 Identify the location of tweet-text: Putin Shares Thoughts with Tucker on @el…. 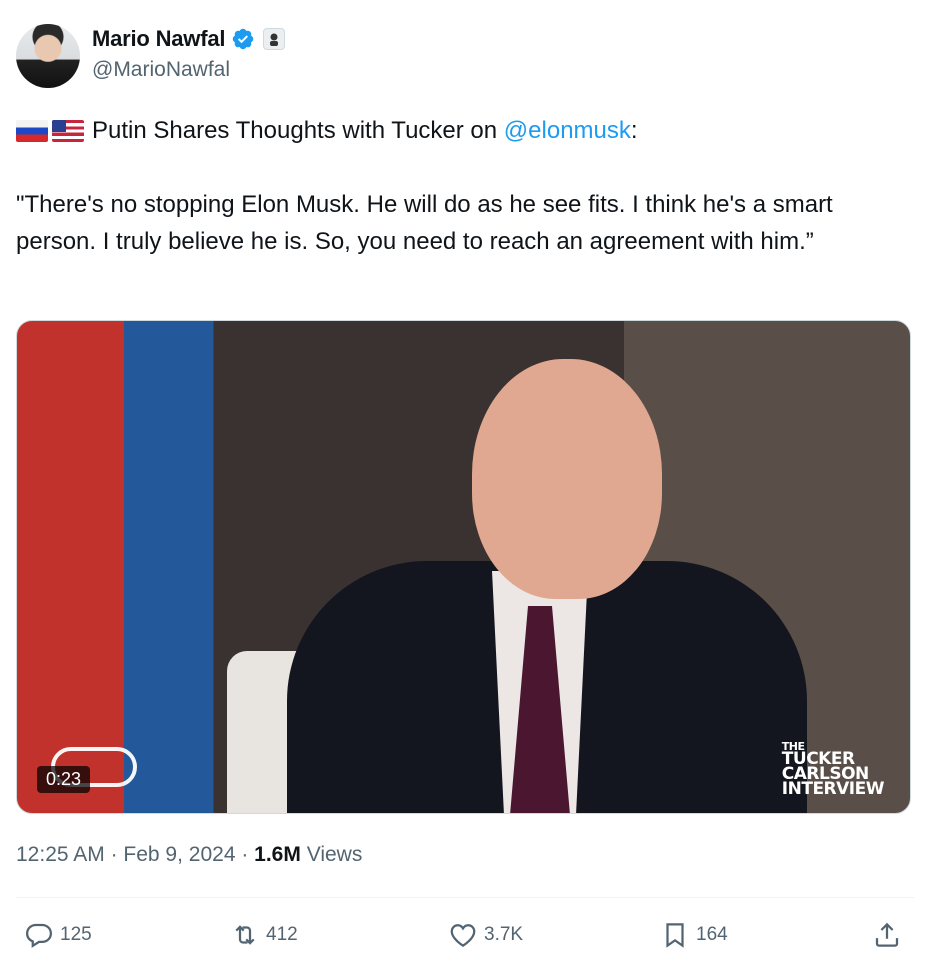
(465, 186).